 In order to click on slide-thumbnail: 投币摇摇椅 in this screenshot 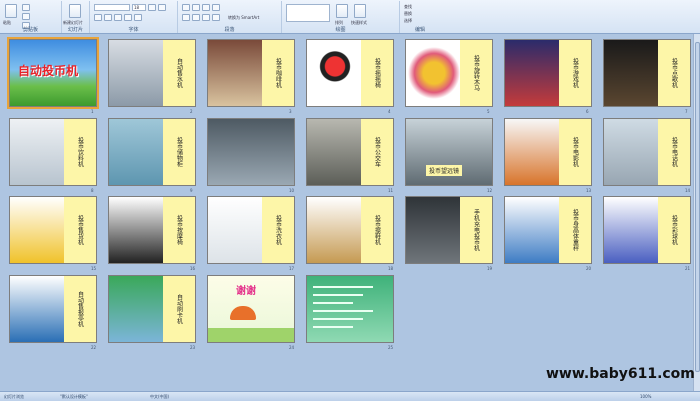, I will do `click(350, 73)`.